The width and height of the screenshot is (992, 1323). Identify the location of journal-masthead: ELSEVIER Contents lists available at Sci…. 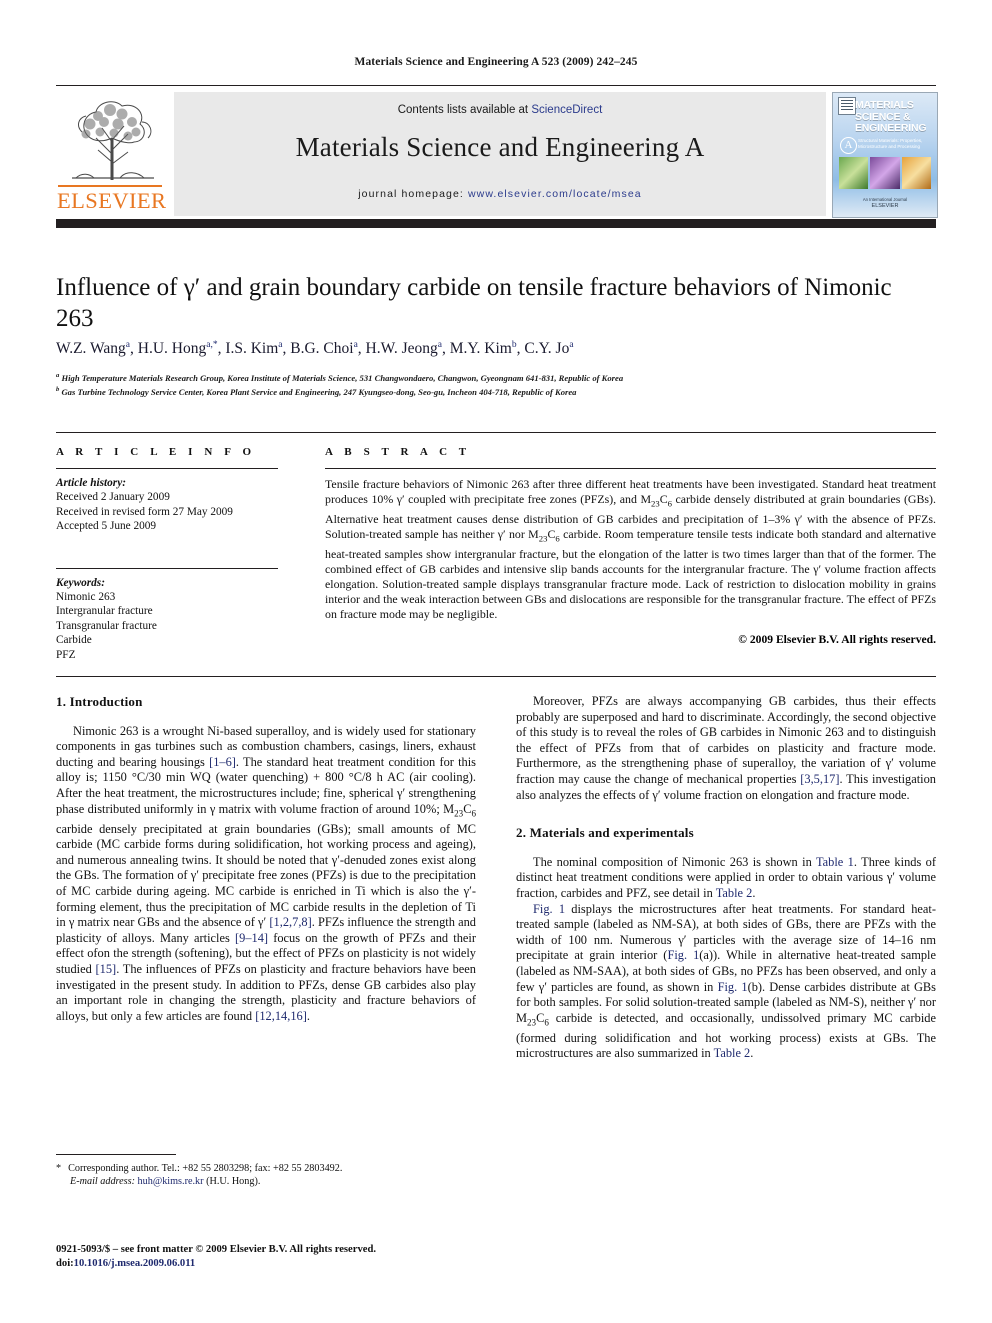
(497, 152).